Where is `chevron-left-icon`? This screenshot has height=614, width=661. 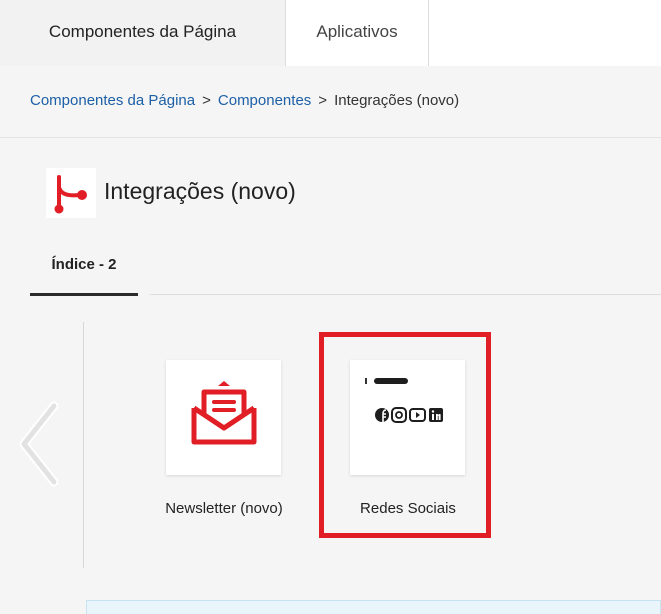 chevron-left-icon is located at coordinates (40, 444).